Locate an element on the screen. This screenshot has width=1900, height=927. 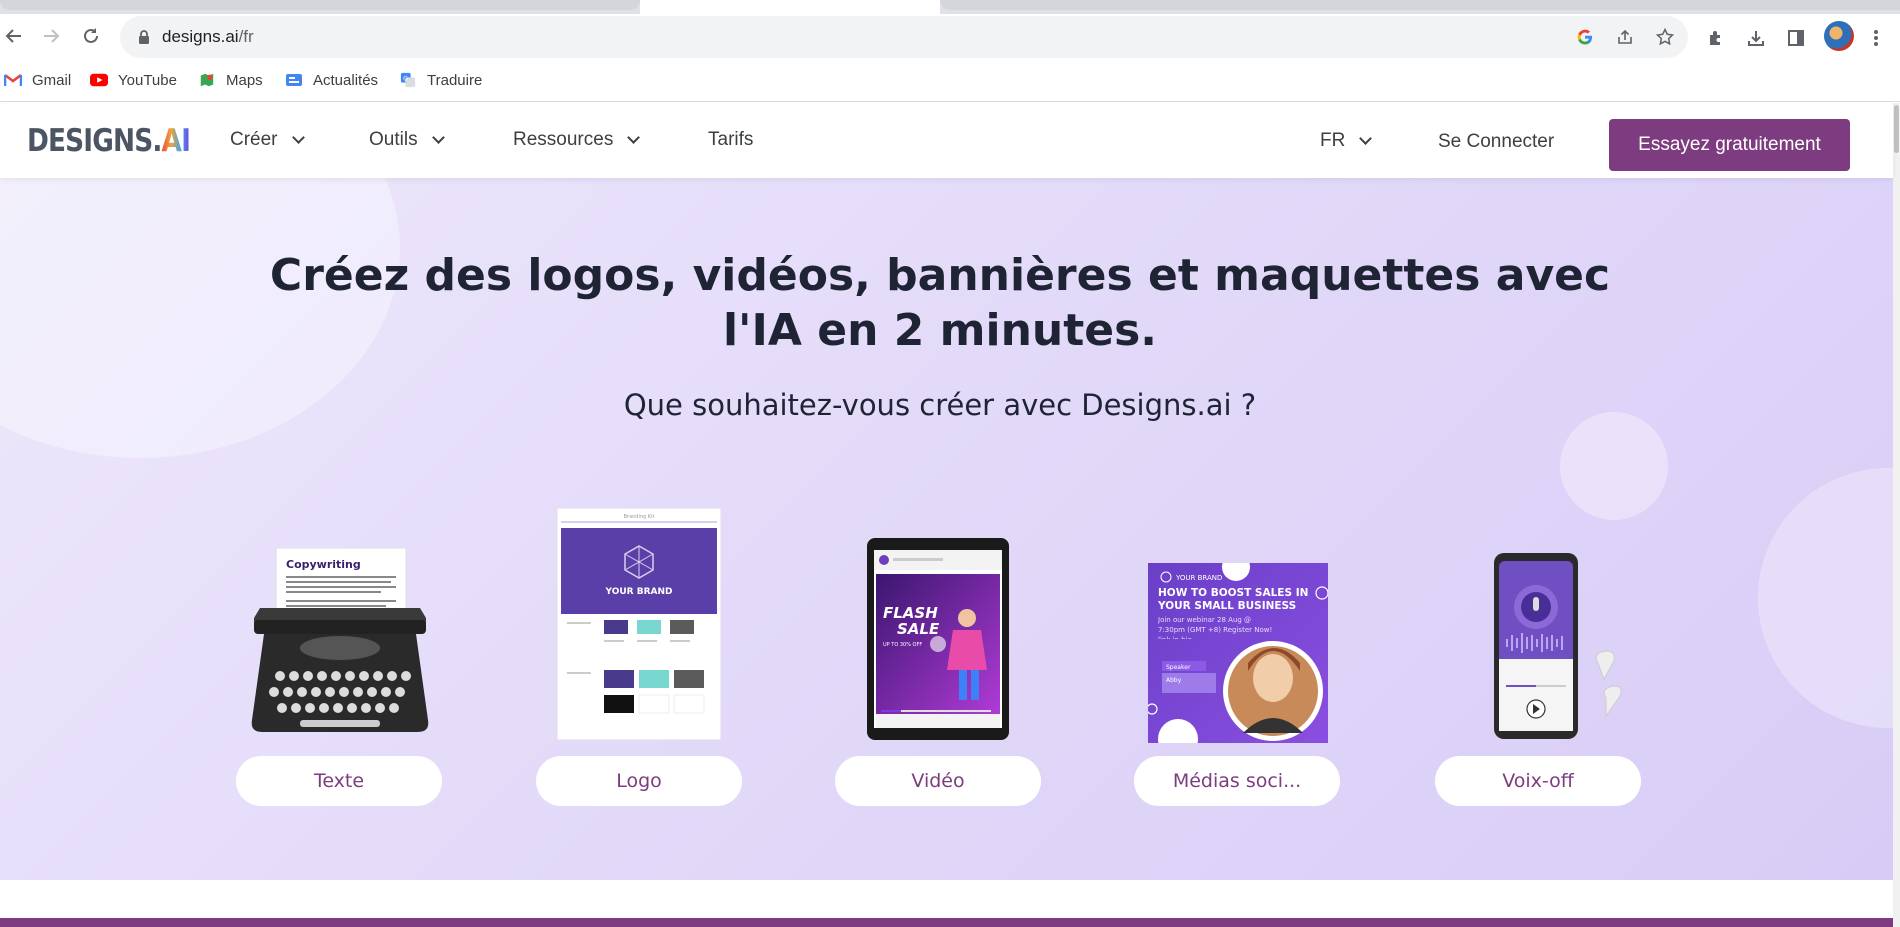
side-panel-icon is located at coordinates (1796, 38).